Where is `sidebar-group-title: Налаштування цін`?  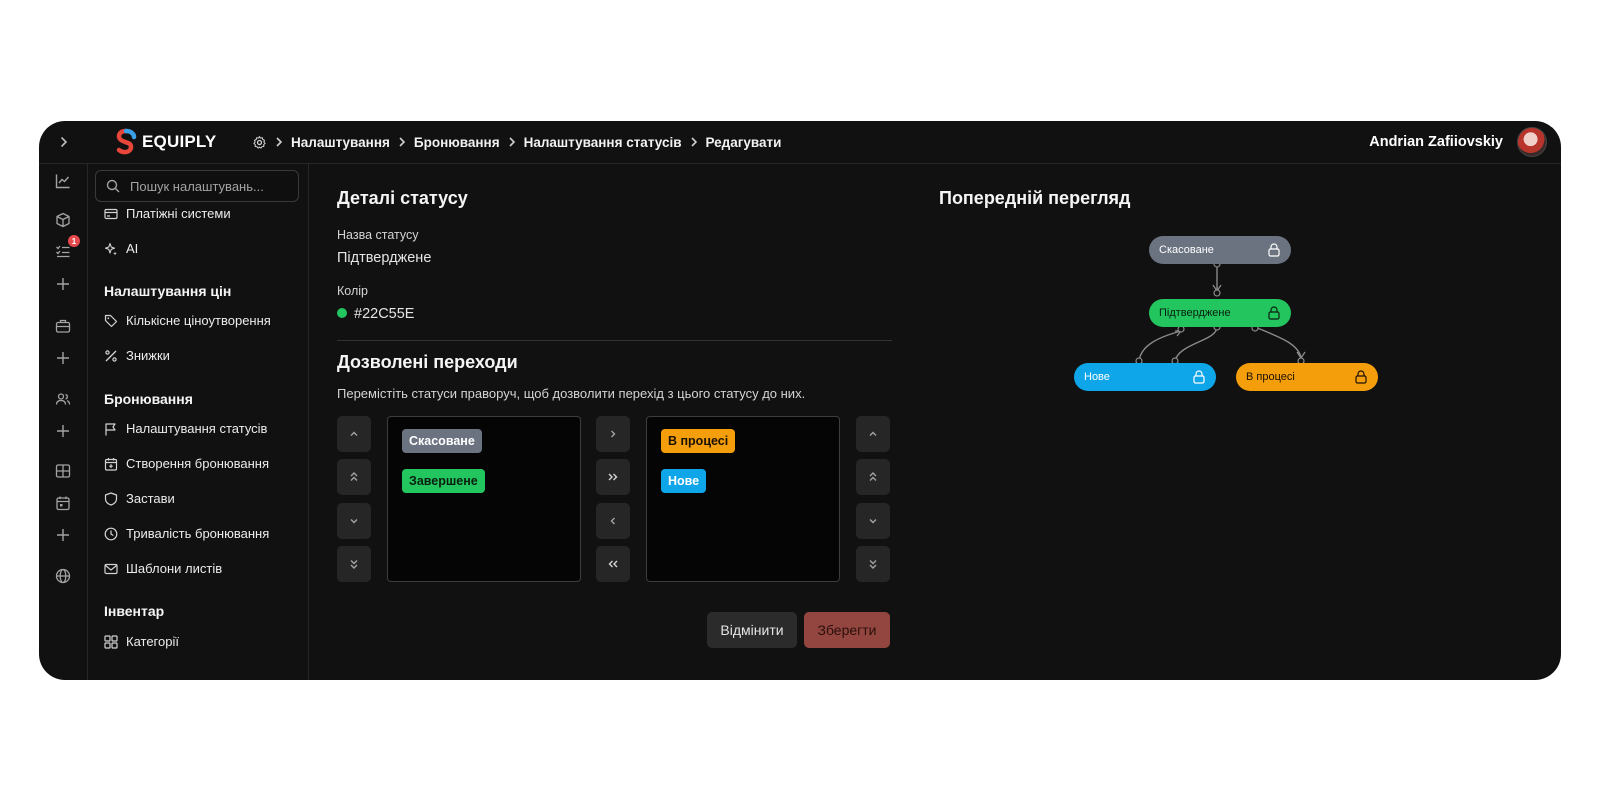
sidebar-group-title: Налаштування цін is located at coordinates (168, 291).